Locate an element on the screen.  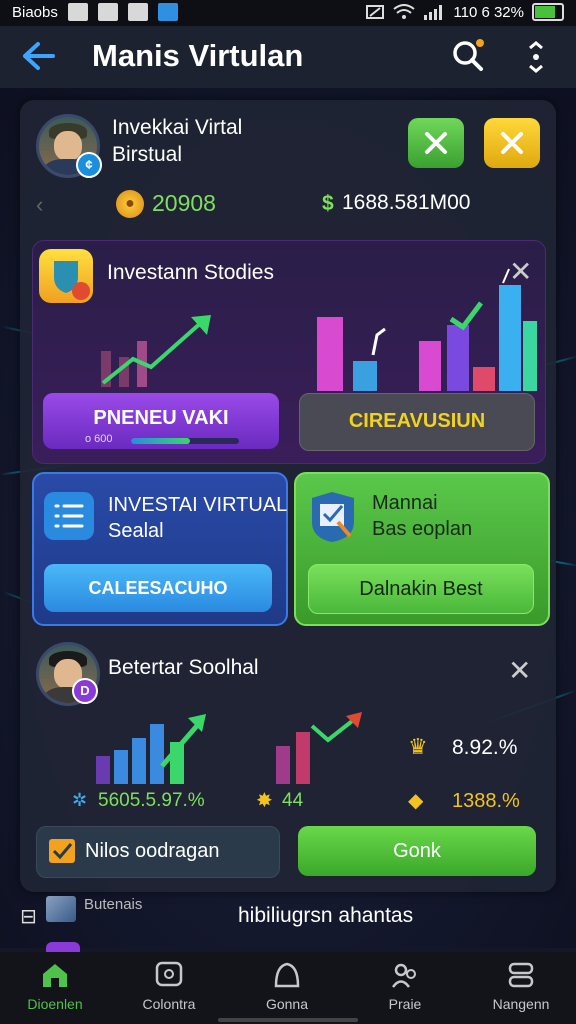
social-avatar-badge: D is located at coordinates (85, 691).